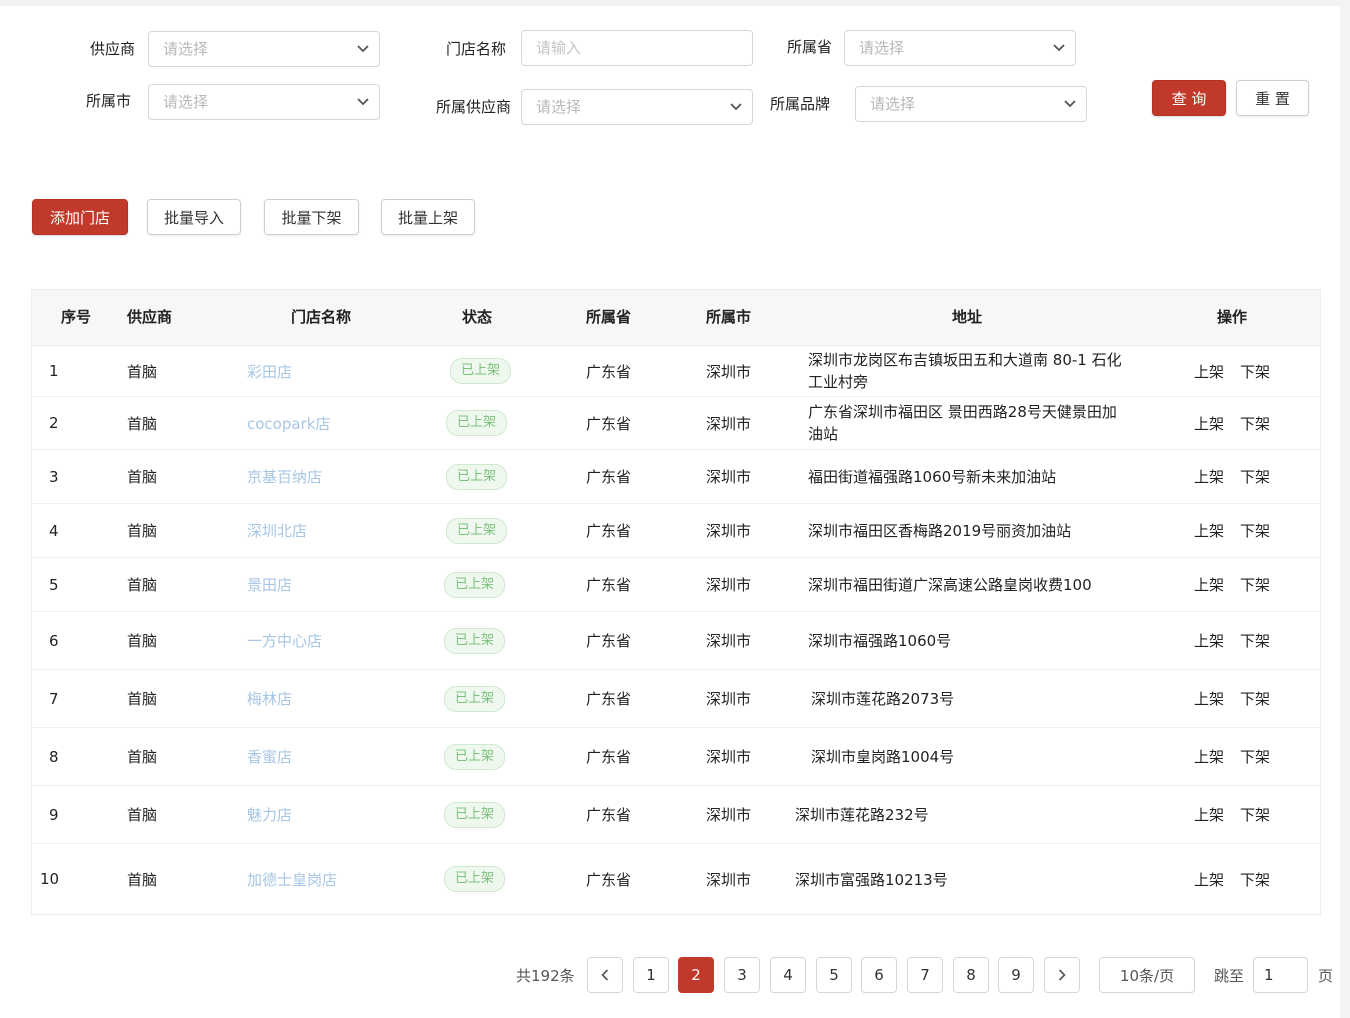 The width and height of the screenshot is (1350, 1018). What do you see at coordinates (288, 423) in the screenshot?
I see `cell-store-link: cocopark店` at bounding box center [288, 423].